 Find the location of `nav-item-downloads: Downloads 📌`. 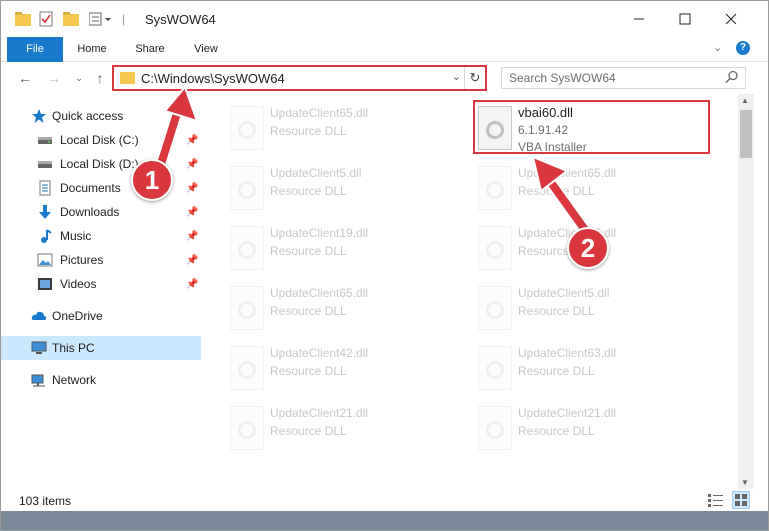

nav-item-downloads: Downloads 📌 is located at coordinates (101, 212).